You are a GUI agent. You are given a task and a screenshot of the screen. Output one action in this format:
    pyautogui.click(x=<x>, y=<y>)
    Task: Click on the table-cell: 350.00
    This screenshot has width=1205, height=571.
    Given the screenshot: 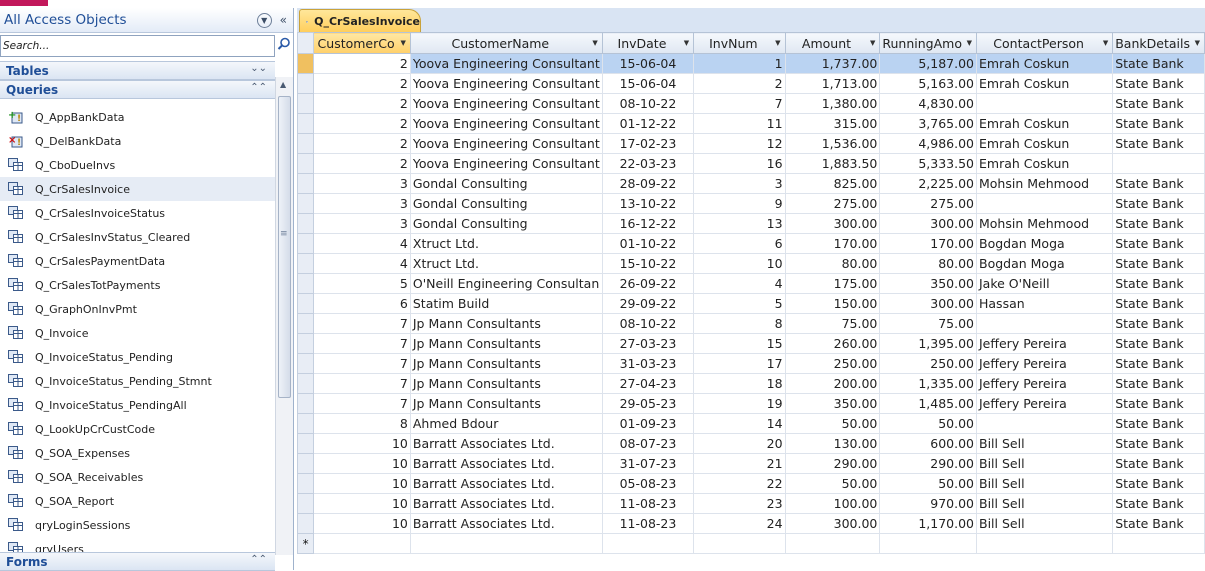 What is the action you would take?
    pyautogui.click(x=928, y=283)
    